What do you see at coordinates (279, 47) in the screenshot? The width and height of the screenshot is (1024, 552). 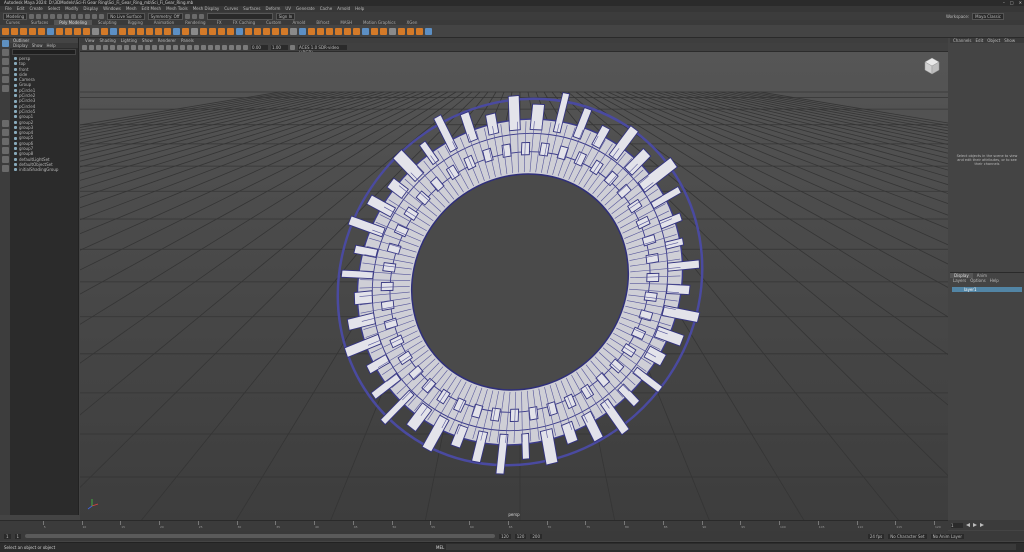 I see `gamma-field: 1.00` at bounding box center [279, 47].